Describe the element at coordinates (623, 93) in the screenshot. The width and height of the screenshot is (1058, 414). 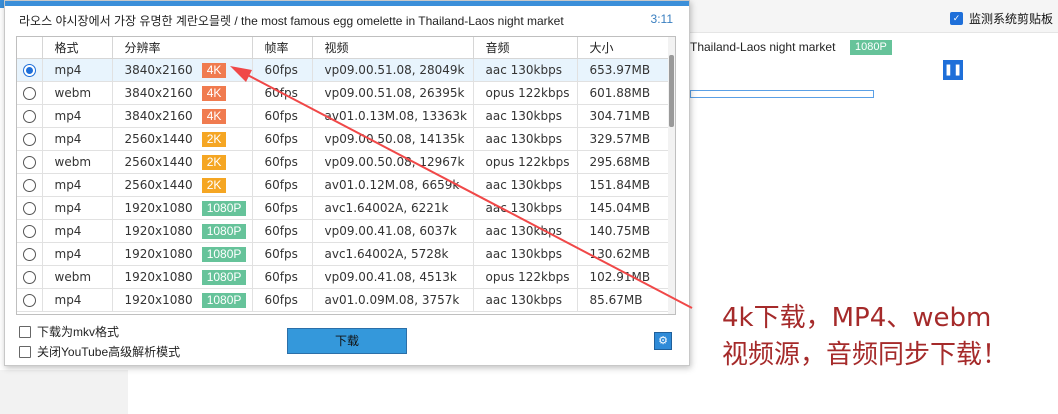
I see `cell-size: 601.88MB` at that location.